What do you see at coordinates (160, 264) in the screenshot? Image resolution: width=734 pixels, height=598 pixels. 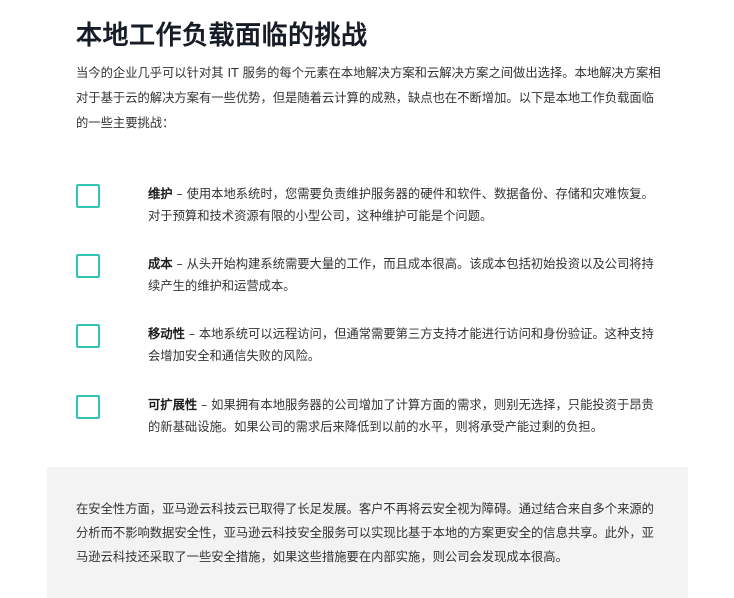 I see `challenge-term: 成本` at bounding box center [160, 264].